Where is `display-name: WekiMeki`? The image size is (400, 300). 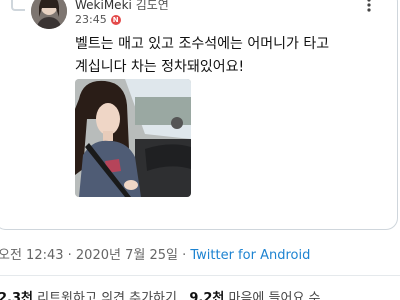
display-name: WekiMeki is located at coordinates (103, 6).